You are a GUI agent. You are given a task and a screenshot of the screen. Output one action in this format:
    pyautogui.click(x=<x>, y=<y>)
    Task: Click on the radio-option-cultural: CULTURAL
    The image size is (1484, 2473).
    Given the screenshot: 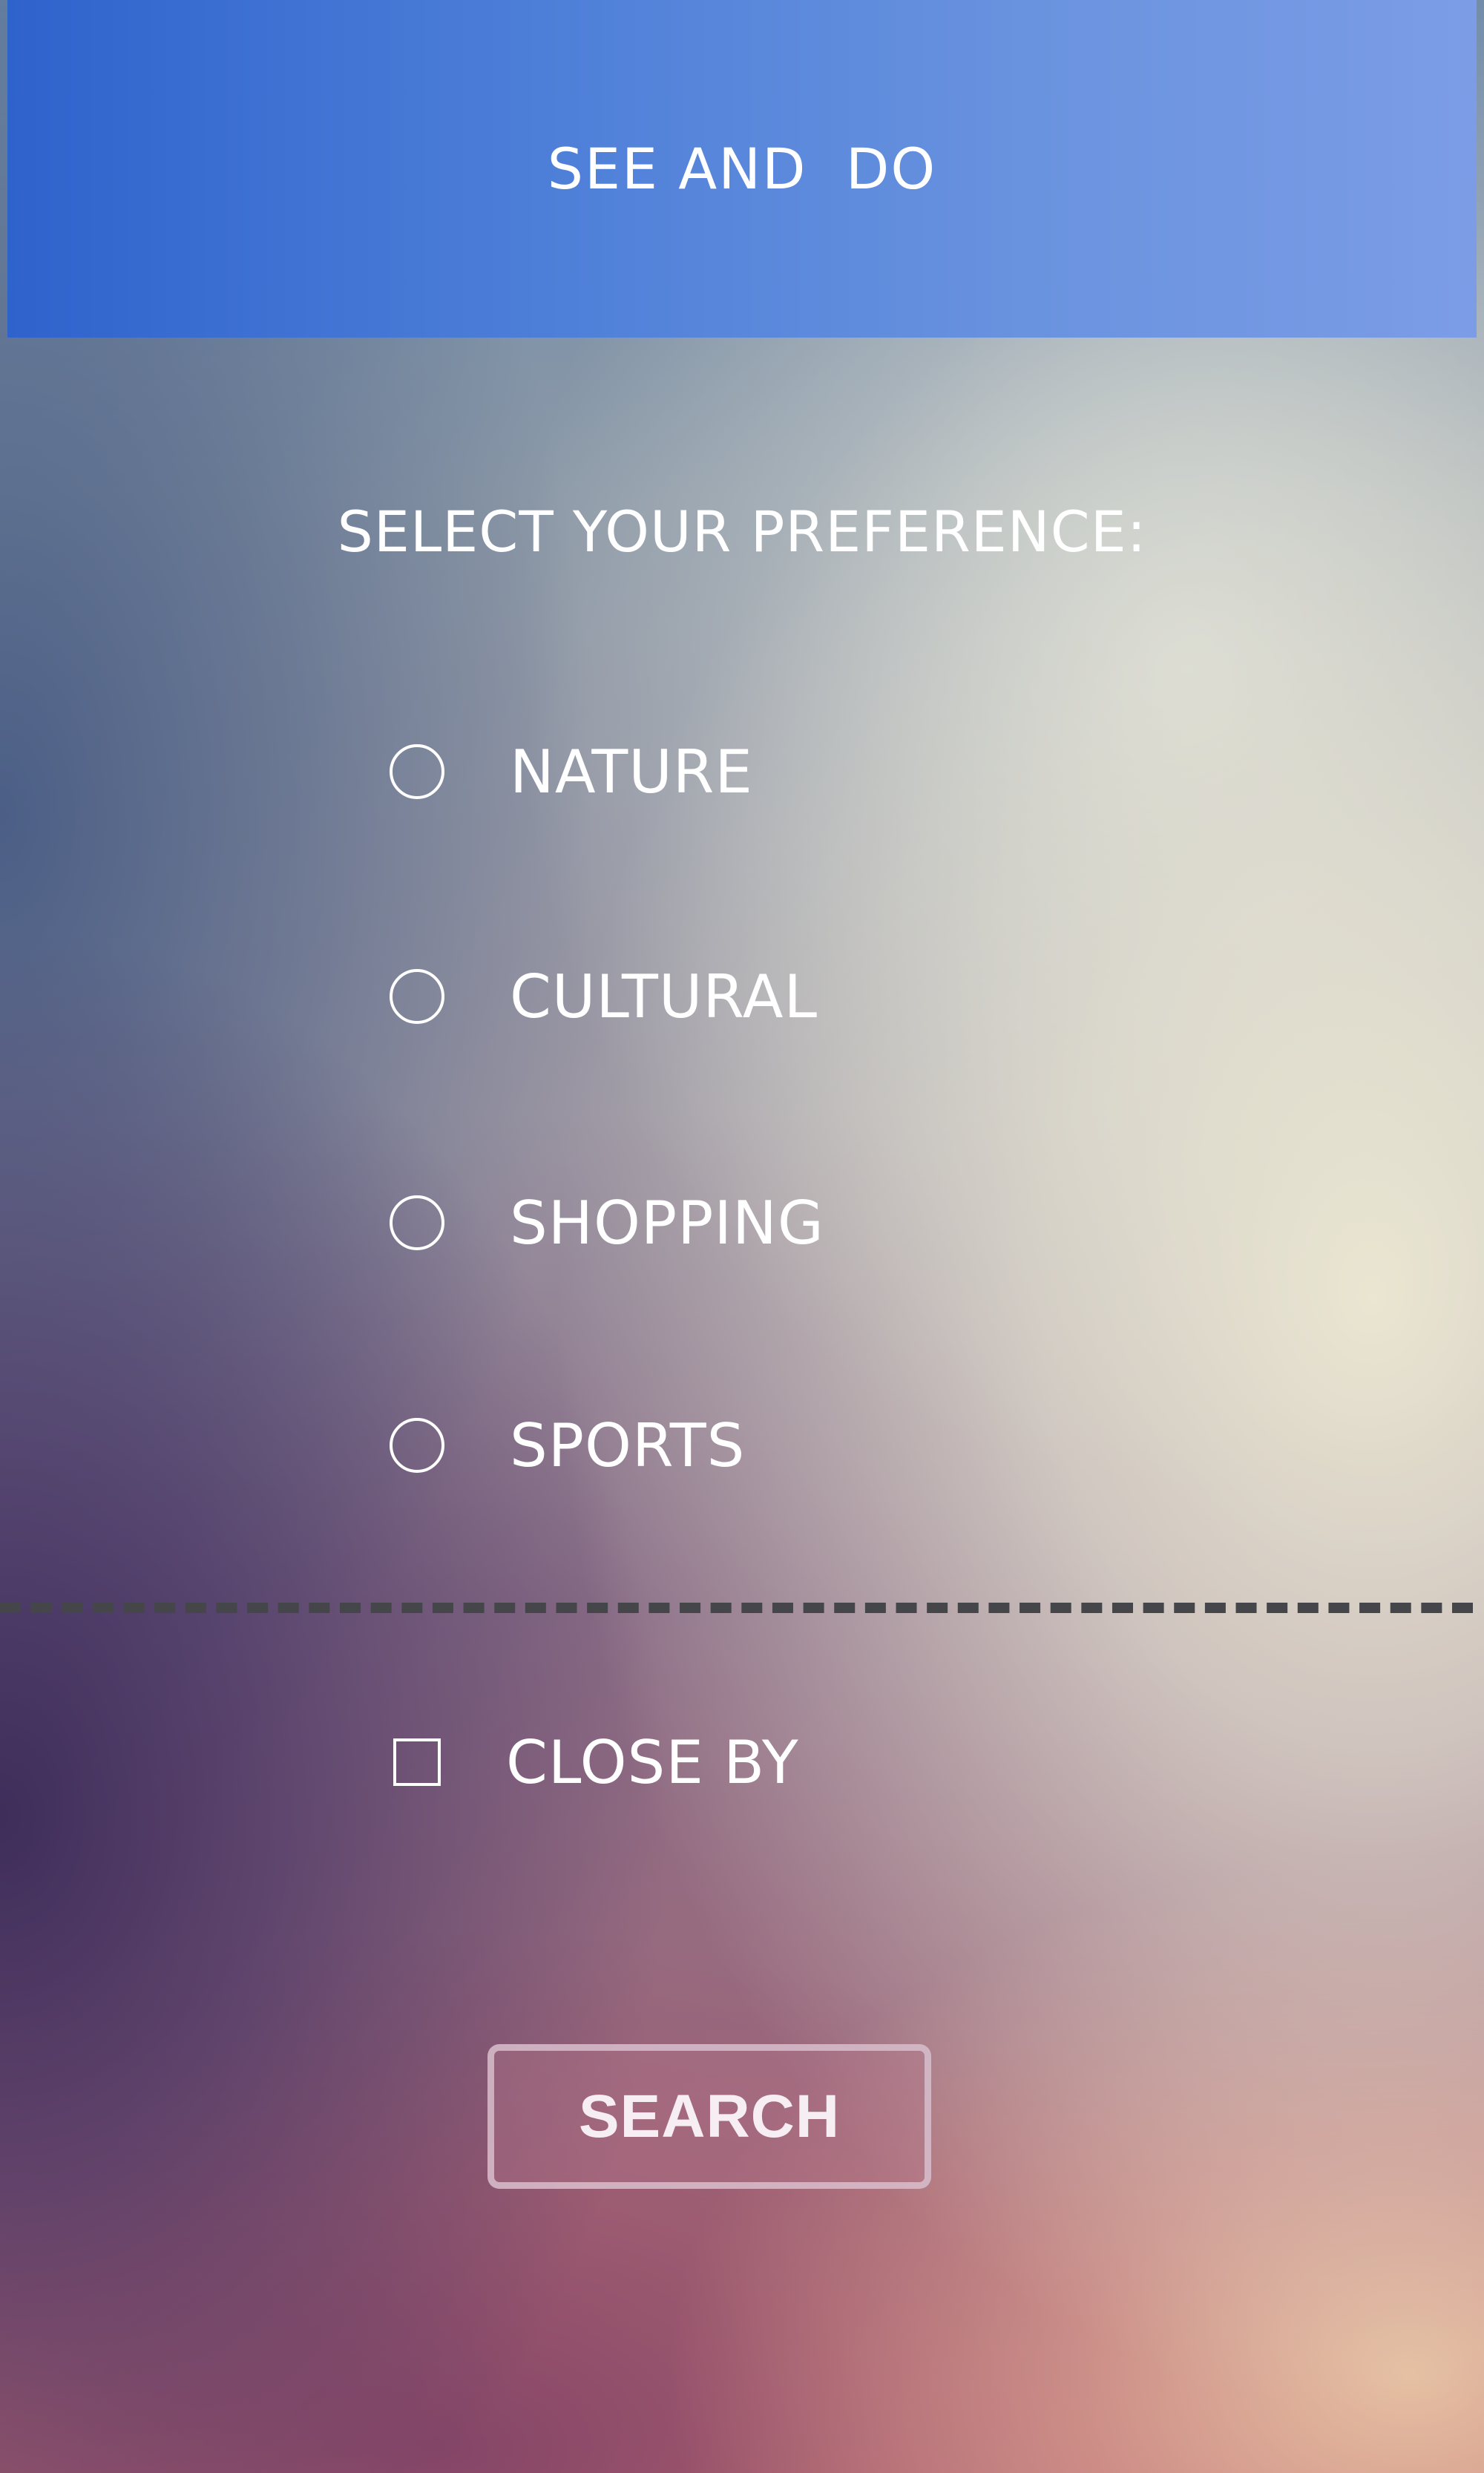 What is the action you would take?
    pyautogui.click(x=604, y=997)
    